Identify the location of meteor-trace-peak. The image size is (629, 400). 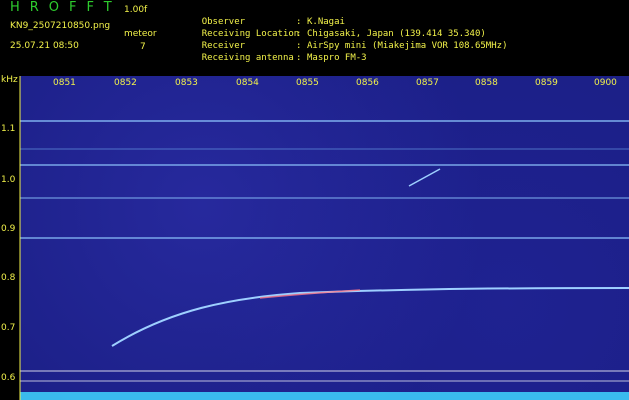
(310, 294).